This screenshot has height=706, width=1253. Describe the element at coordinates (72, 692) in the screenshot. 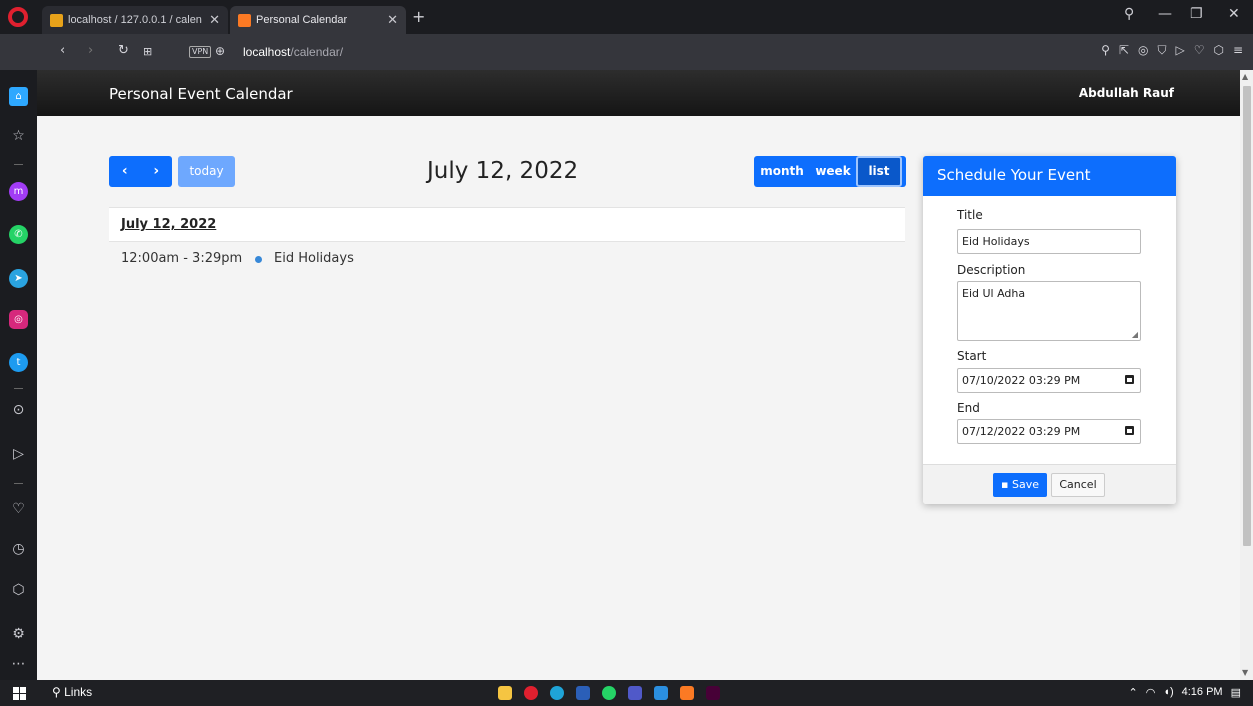

I see `taskbar-search: ⚲ Links` at that location.